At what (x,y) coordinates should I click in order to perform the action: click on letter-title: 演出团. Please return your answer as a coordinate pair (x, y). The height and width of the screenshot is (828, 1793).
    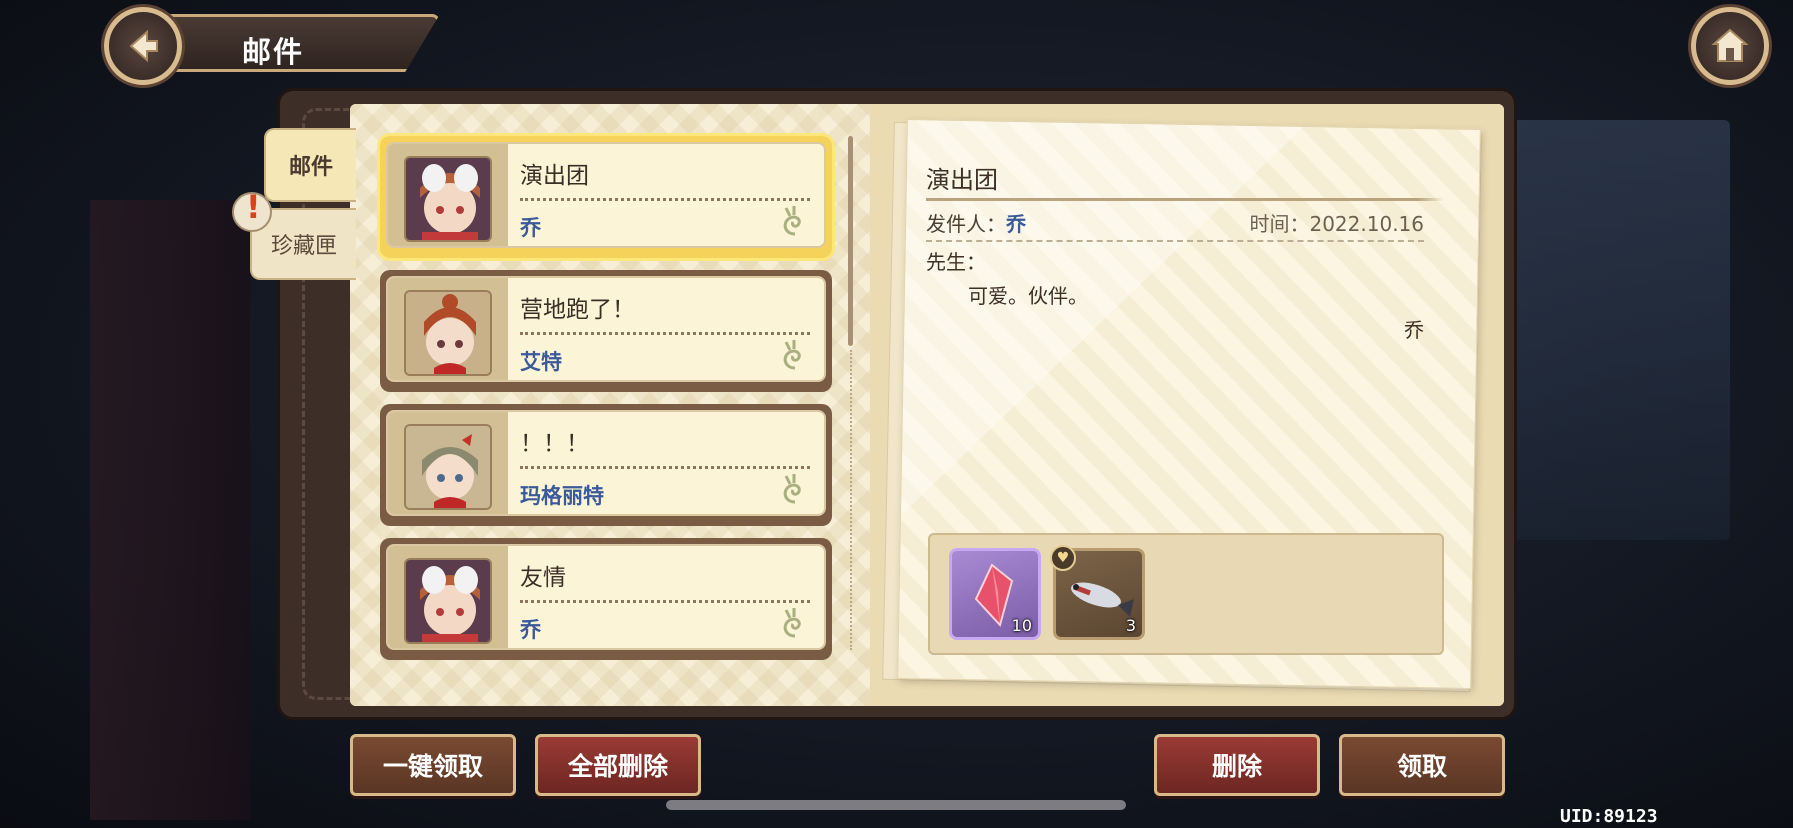
    Looking at the image, I should click on (962, 180).